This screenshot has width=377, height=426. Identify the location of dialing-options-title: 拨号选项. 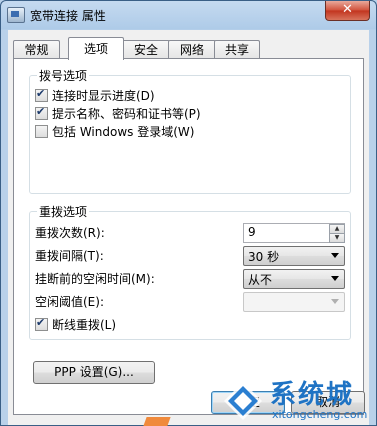
(63, 75).